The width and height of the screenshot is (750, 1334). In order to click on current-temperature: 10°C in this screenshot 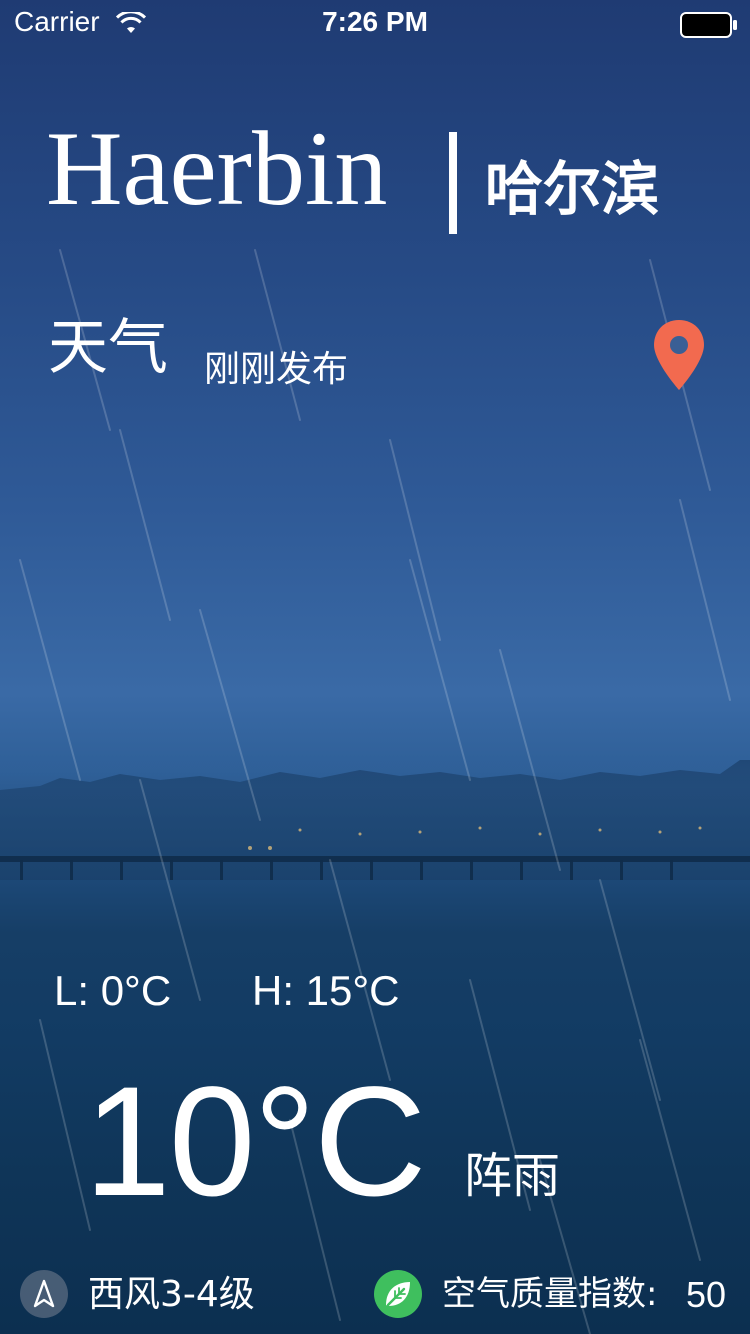, I will do `click(255, 1142)`.